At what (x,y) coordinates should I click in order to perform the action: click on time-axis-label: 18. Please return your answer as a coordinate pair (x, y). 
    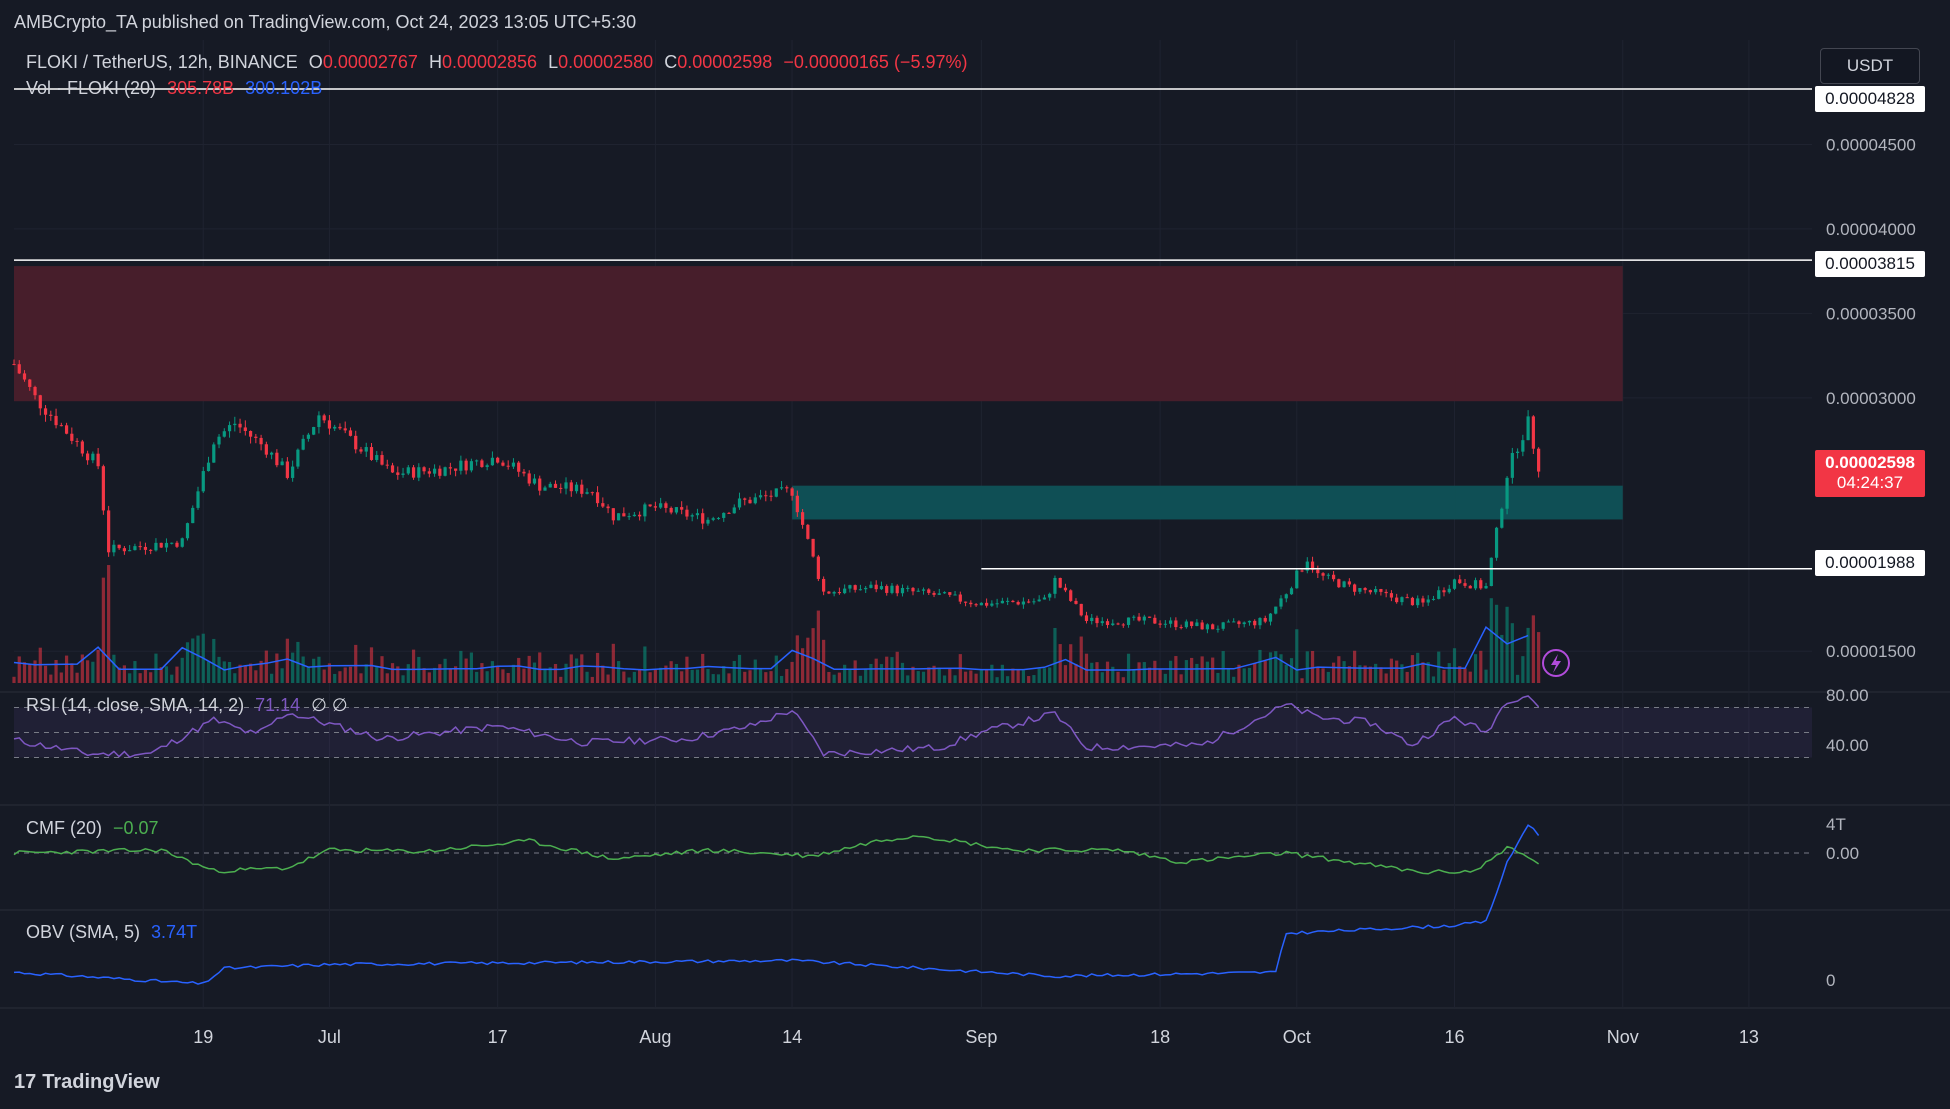
    Looking at the image, I should click on (1160, 1037).